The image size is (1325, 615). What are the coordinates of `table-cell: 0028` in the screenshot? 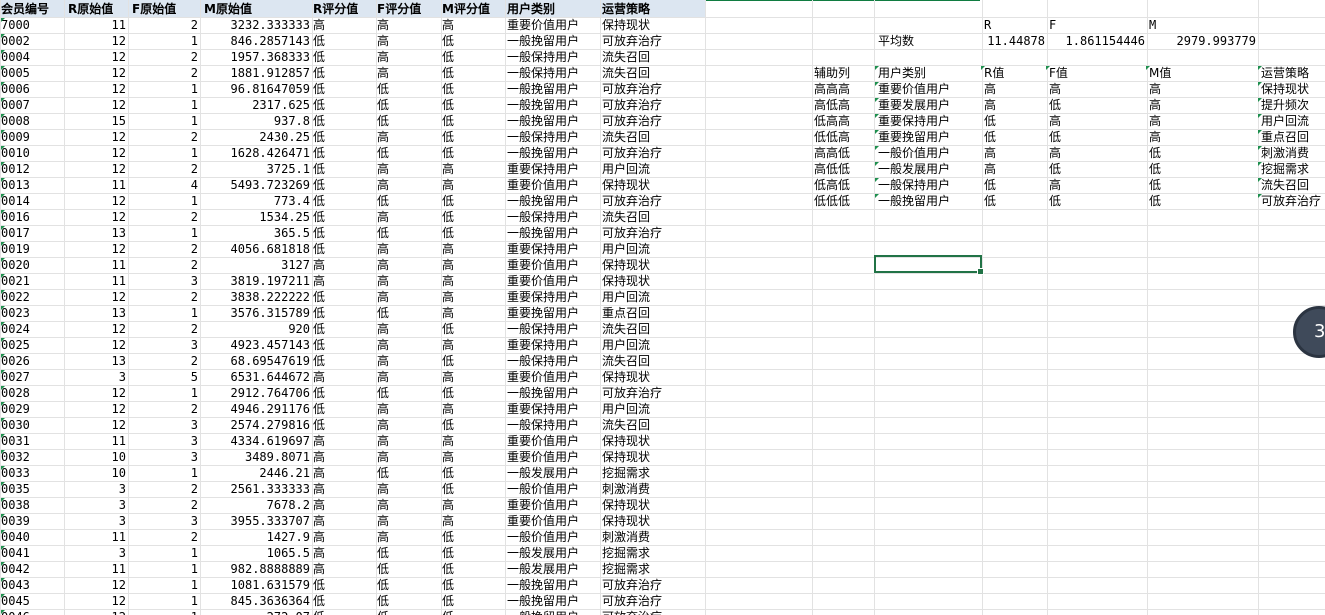 It's located at (32, 393).